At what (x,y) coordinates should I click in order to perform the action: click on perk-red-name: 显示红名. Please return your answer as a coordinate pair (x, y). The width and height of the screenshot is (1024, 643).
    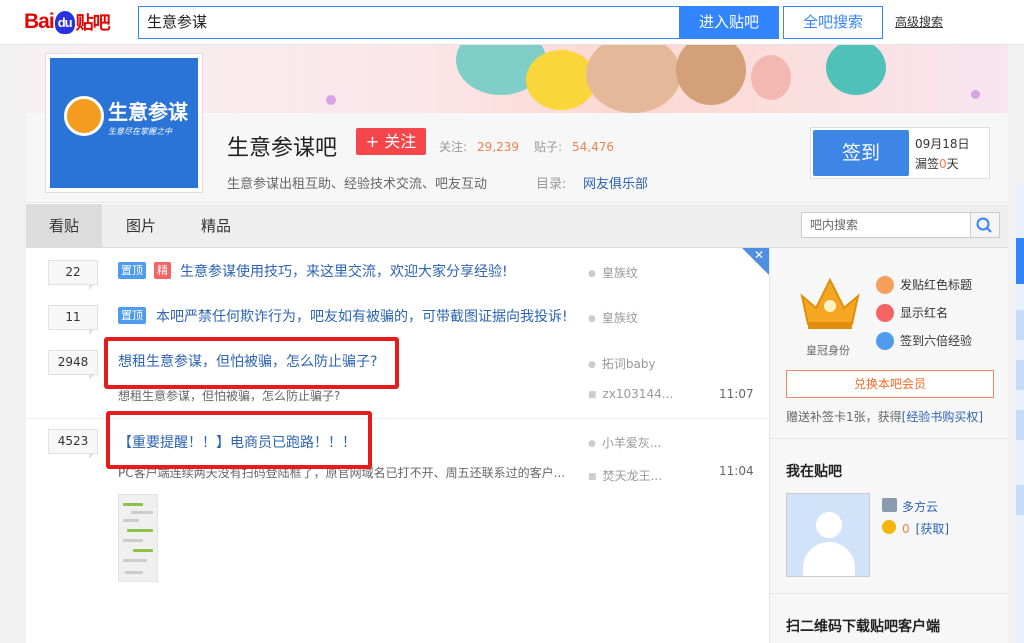
    Looking at the image, I should click on (912, 313).